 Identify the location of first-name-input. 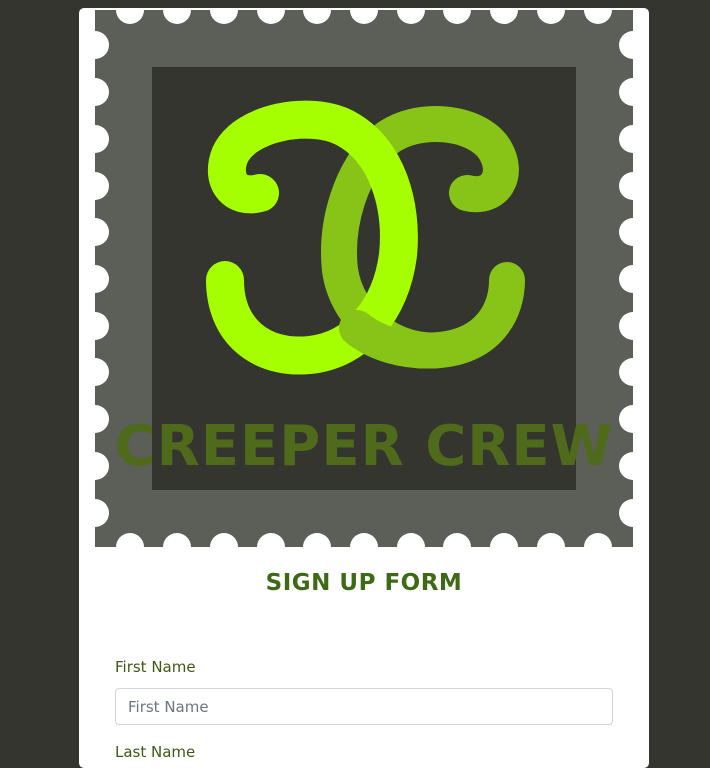
(364, 706).